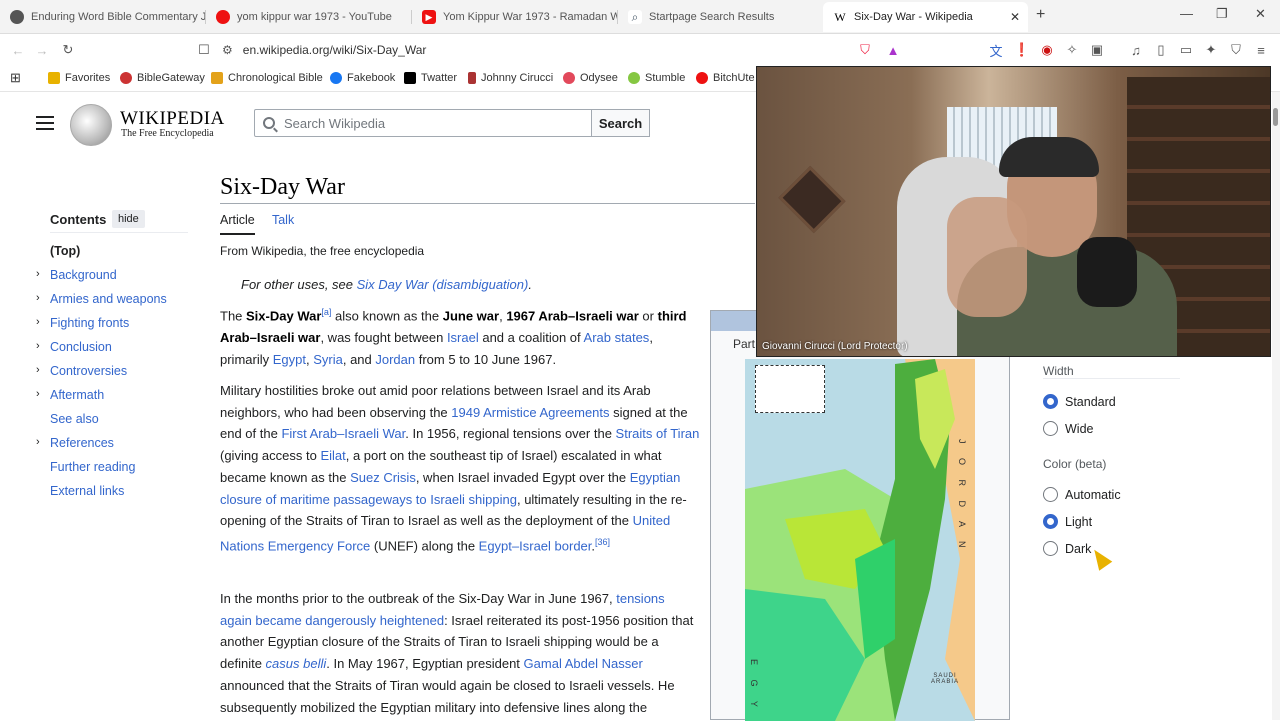  What do you see at coordinates (1015, 17) in the screenshot?
I see `close-tab-icon: ✕` at bounding box center [1015, 17].